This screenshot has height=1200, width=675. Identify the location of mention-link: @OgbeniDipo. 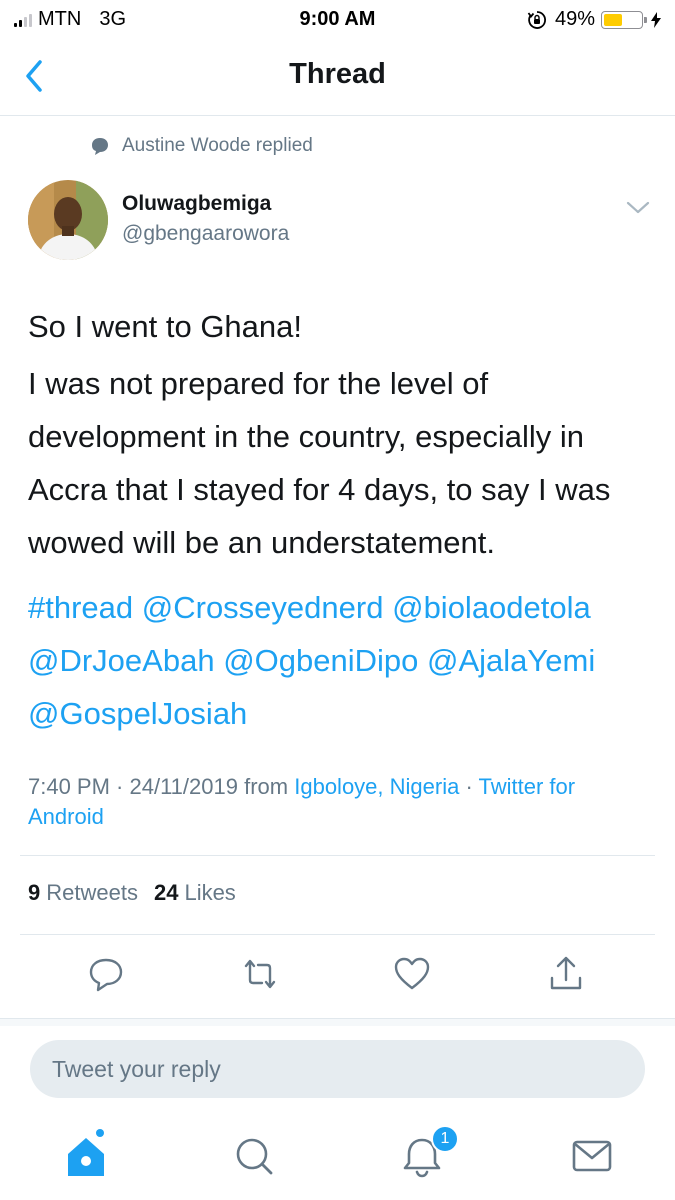
(320, 660).